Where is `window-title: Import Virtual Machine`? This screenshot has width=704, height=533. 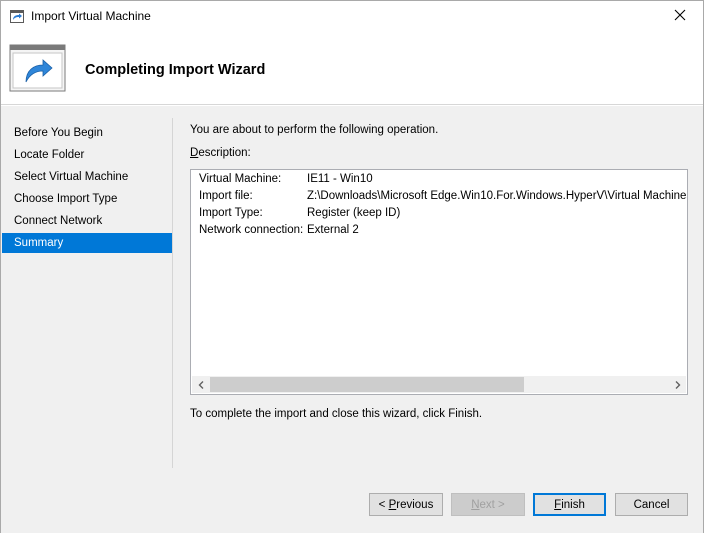
window-title: Import Virtual Machine is located at coordinates (91, 16).